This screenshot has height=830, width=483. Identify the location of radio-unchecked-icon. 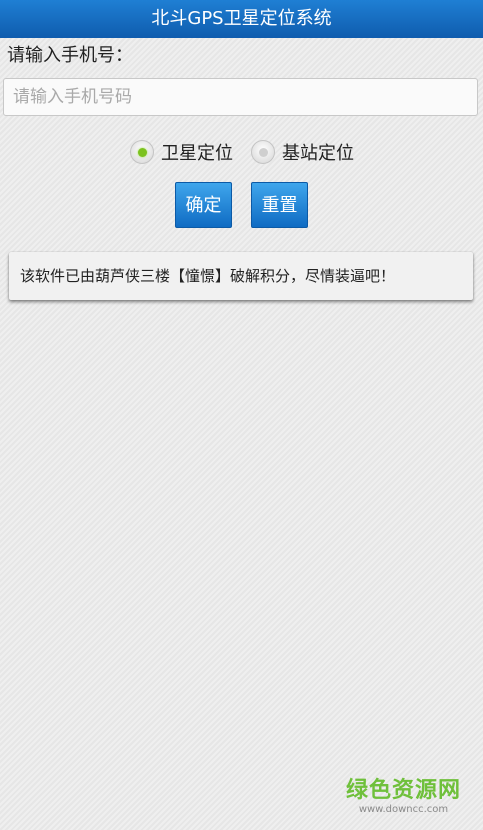
(263, 152).